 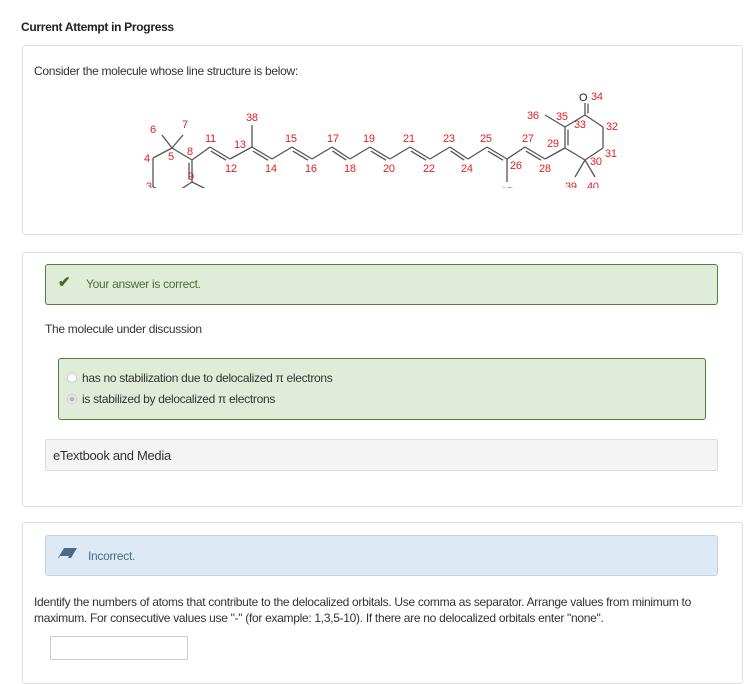 What do you see at coordinates (486, 139) in the screenshot?
I see `atom-number-label: 25` at bounding box center [486, 139].